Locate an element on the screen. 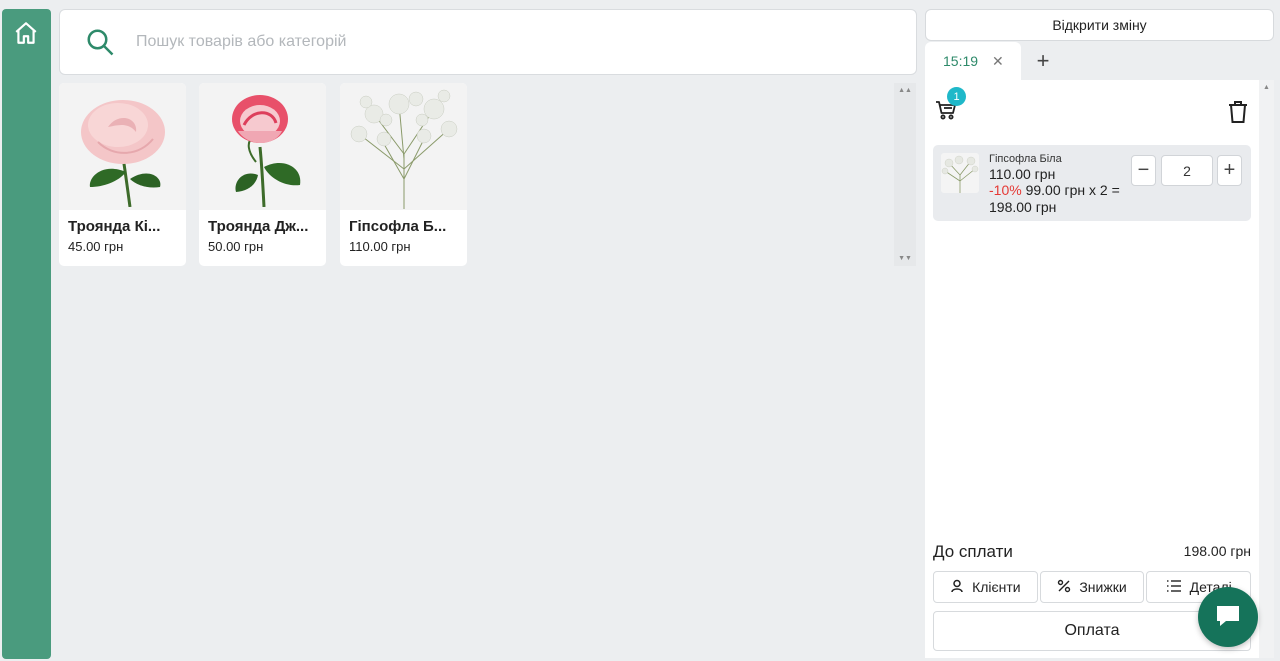 Image resolution: width=1280 pixels, height=661 pixels. search-input is located at coordinates (486, 42).